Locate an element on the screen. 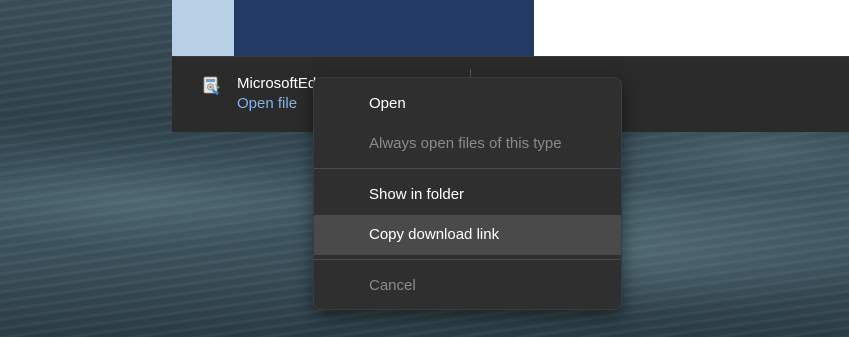 The width and height of the screenshot is (849, 337). browser-page-content is located at coordinates (510, 28).